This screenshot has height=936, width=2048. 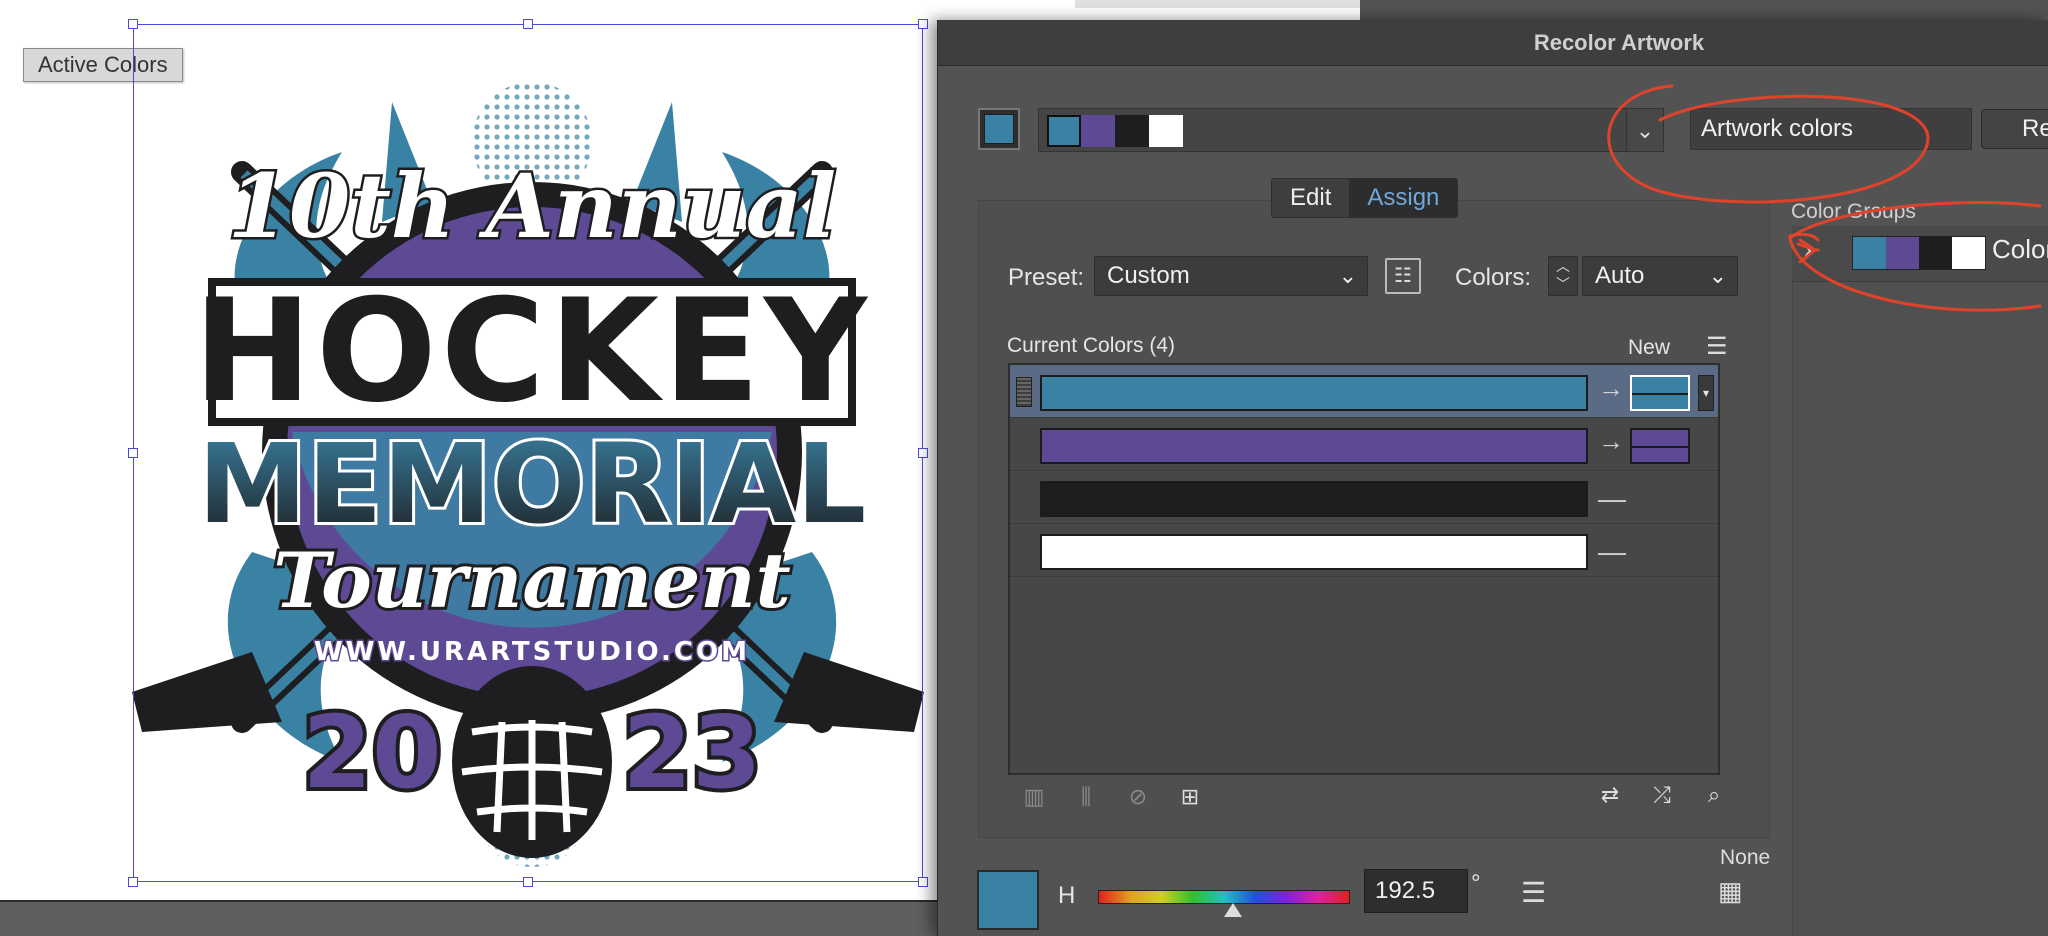 What do you see at coordinates (1706, 393) in the screenshot?
I see `chevron-down-icon: ▾` at bounding box center [1706, 393].